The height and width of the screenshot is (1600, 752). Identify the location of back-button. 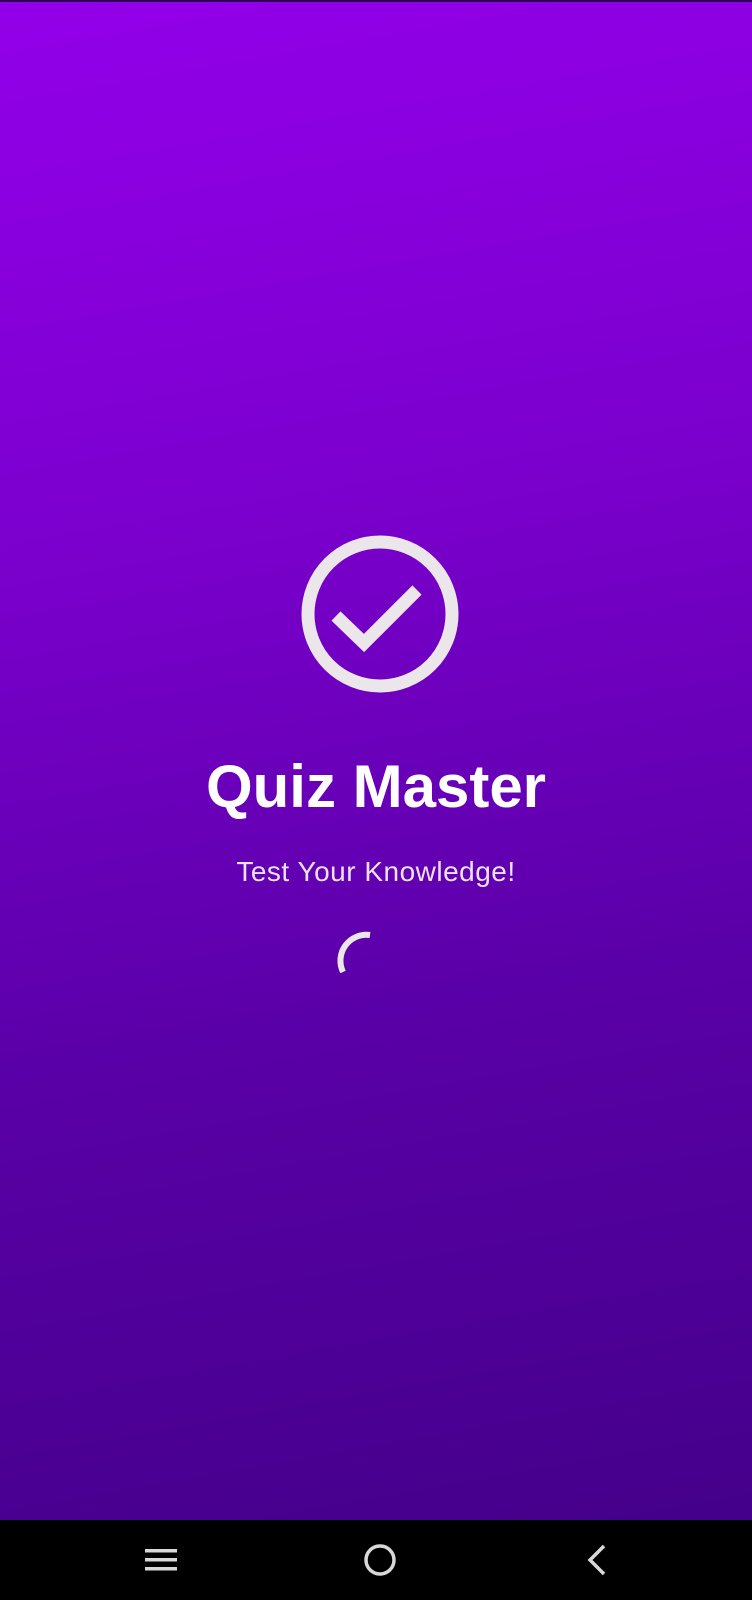
(598, 1560).